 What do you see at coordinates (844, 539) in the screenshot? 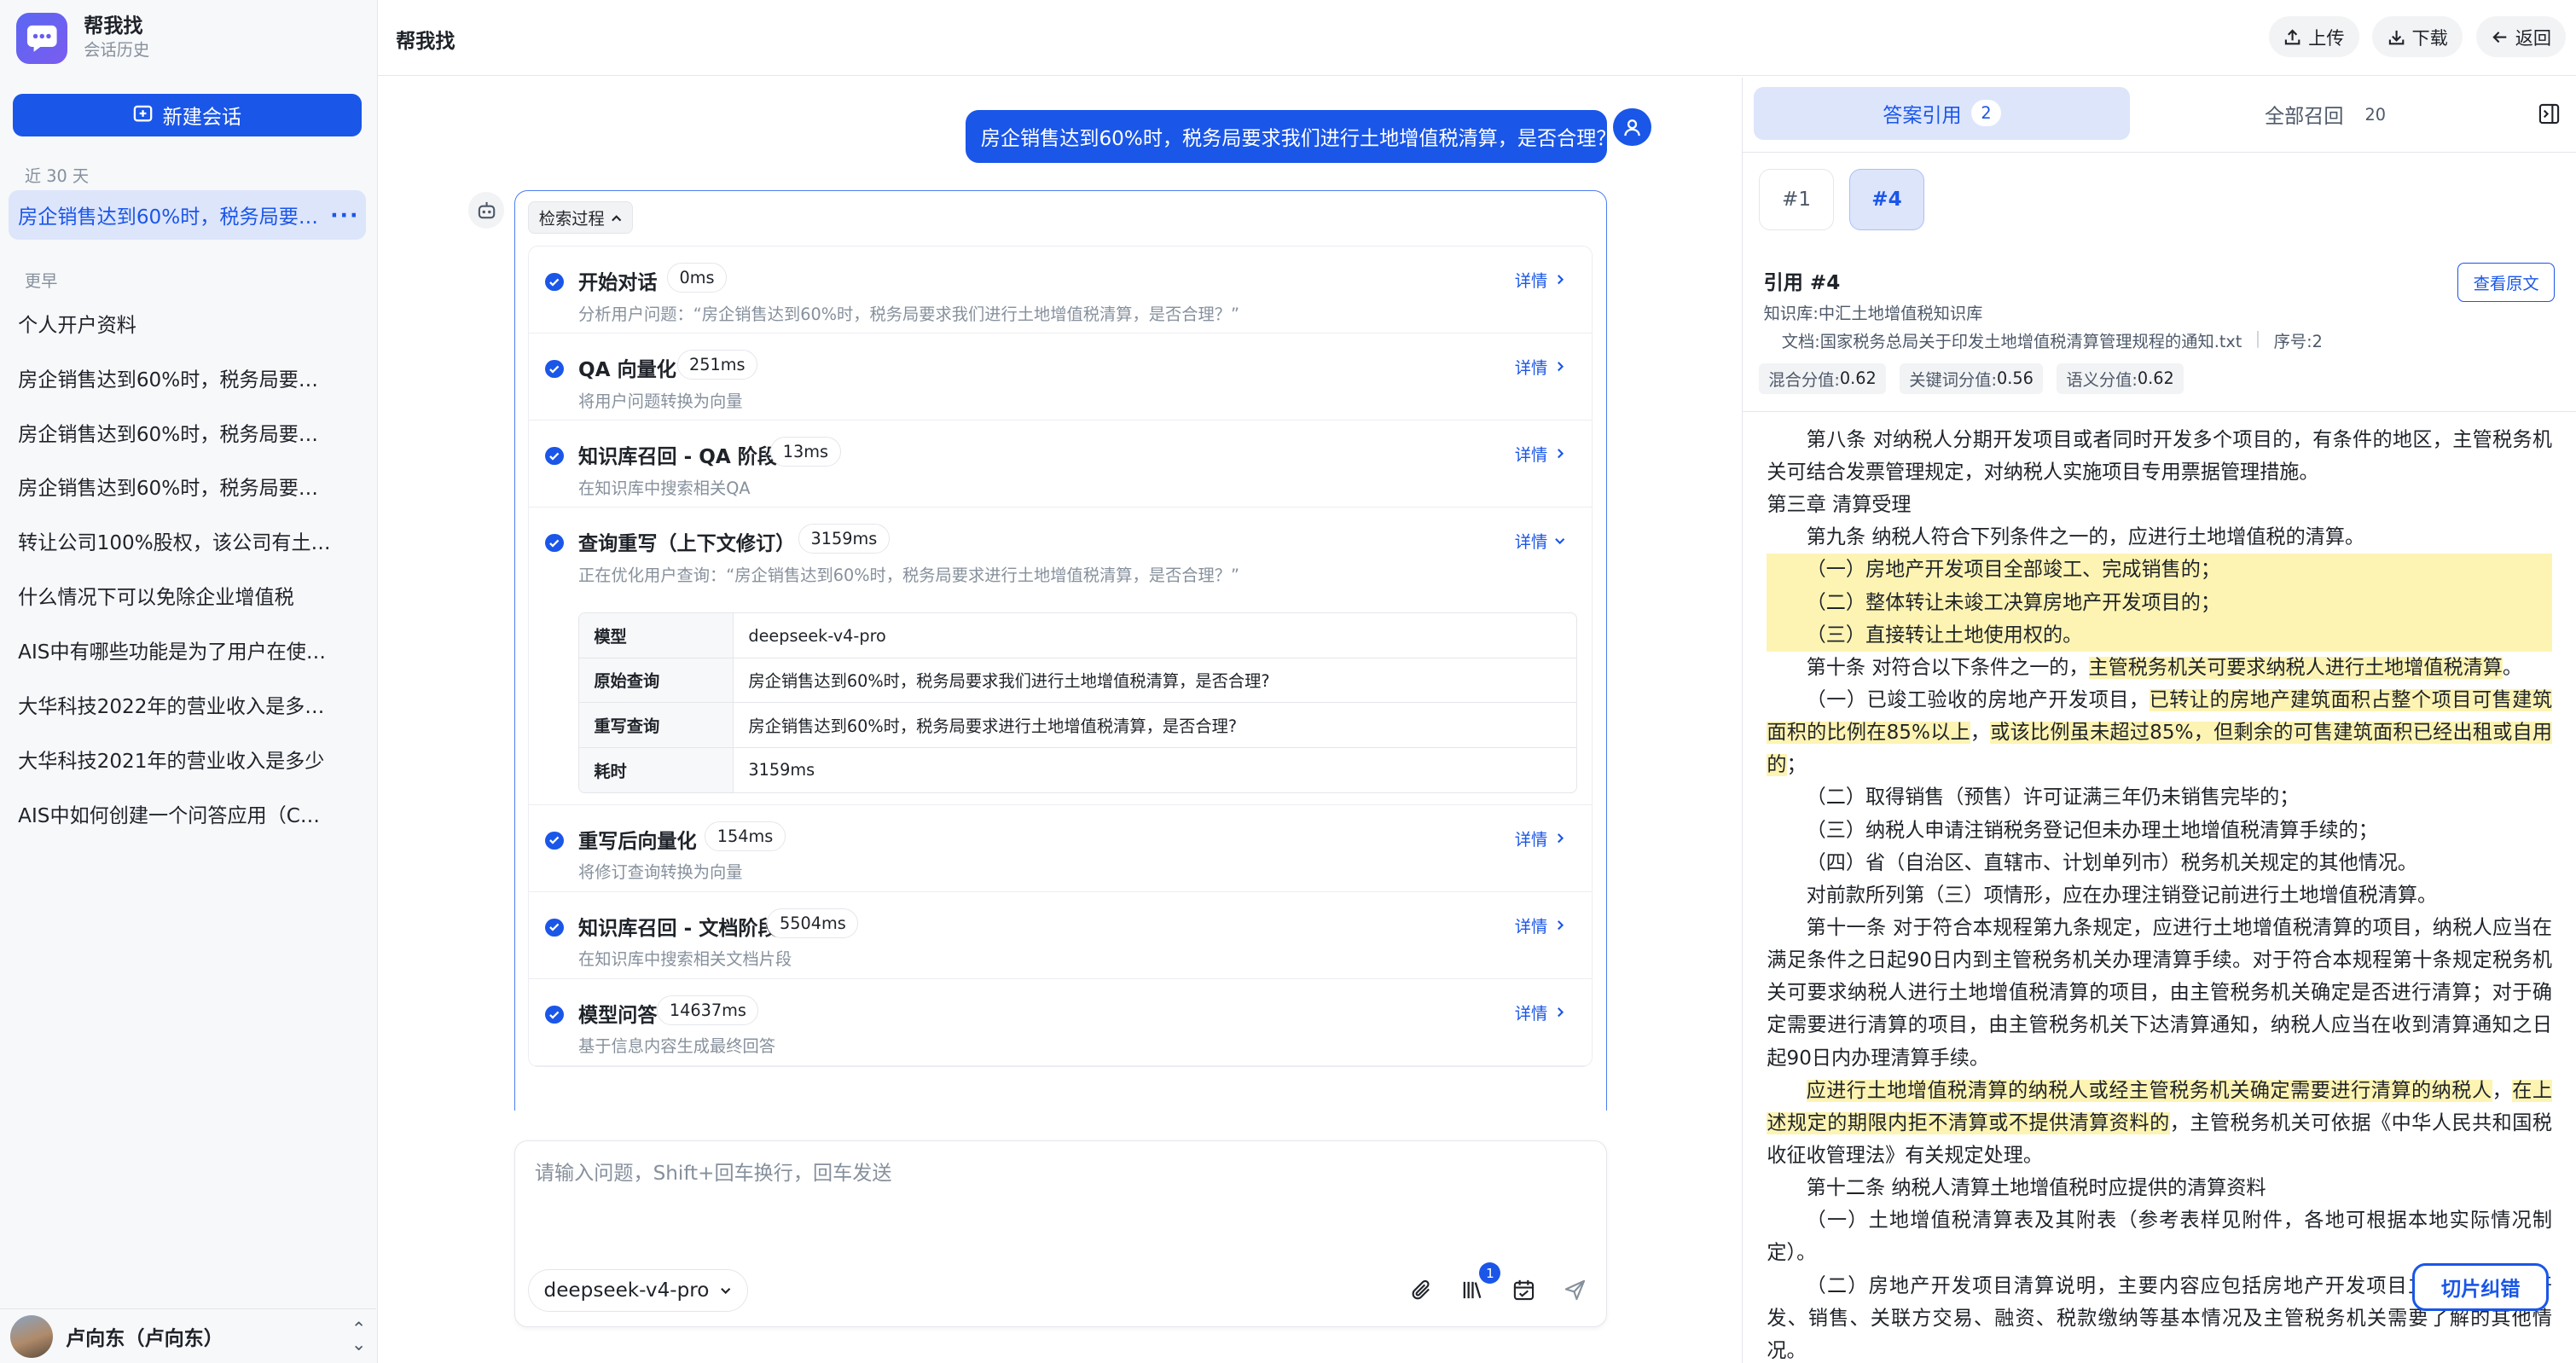
I see `step-duration: 3159ms` at bounding box center [844, 539].